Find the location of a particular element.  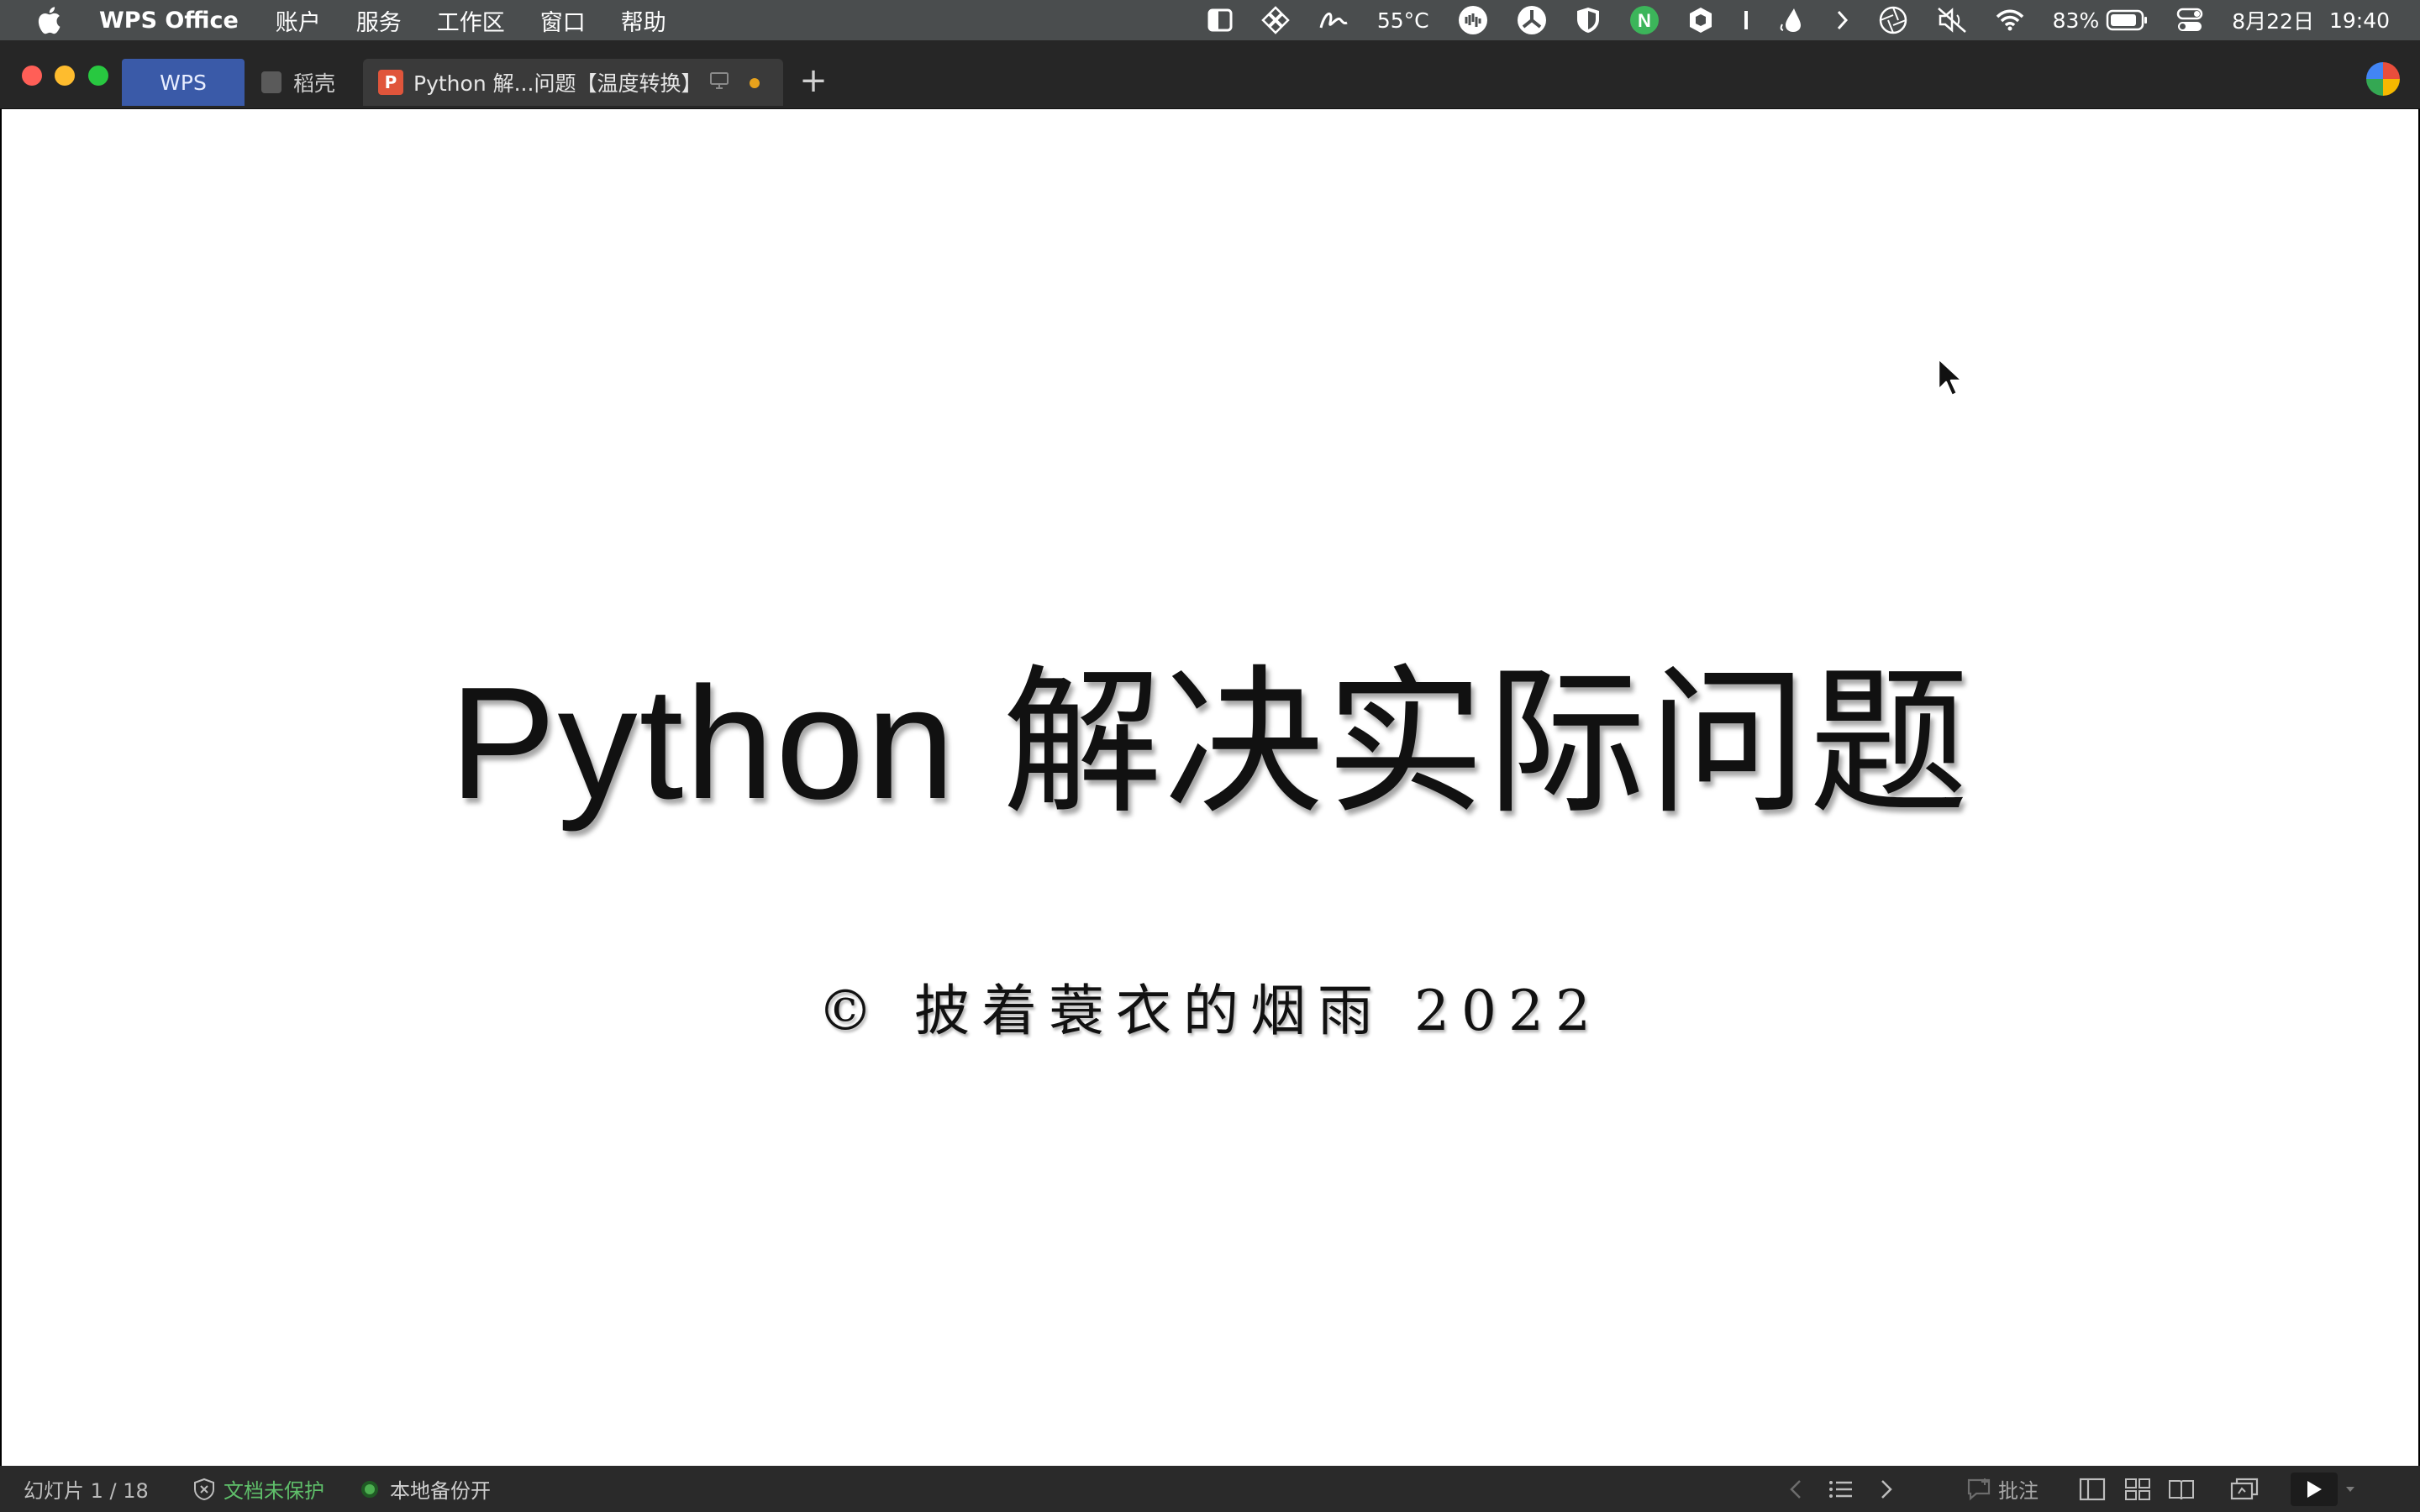

next-slide-button is located at coordinates (1886, 1489).